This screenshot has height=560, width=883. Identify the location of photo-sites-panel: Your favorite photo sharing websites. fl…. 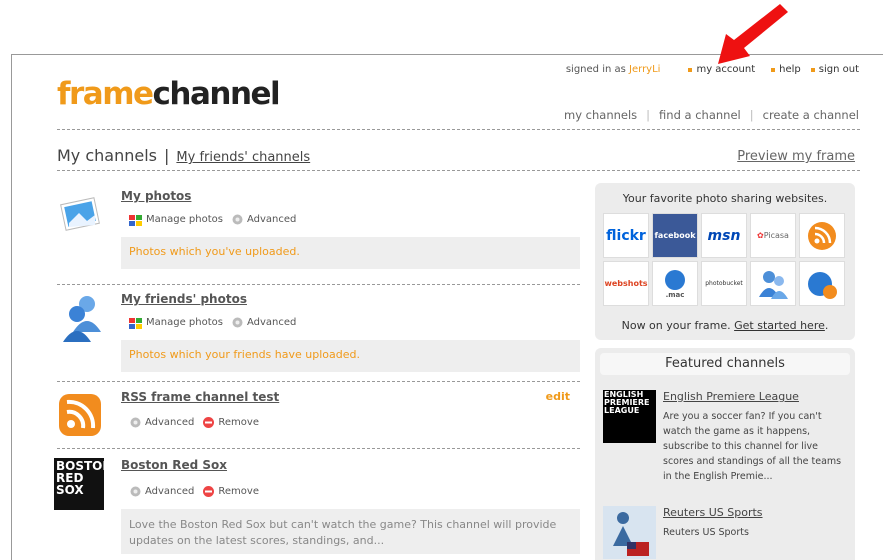
(725, 261).